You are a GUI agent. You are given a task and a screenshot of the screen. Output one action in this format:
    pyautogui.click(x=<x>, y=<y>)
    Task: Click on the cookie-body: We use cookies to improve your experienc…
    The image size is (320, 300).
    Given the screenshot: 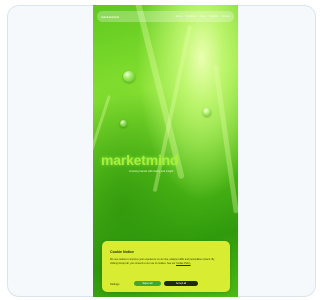 What is the action you would take?
    pyautogui.click(x=165, y=261)
    